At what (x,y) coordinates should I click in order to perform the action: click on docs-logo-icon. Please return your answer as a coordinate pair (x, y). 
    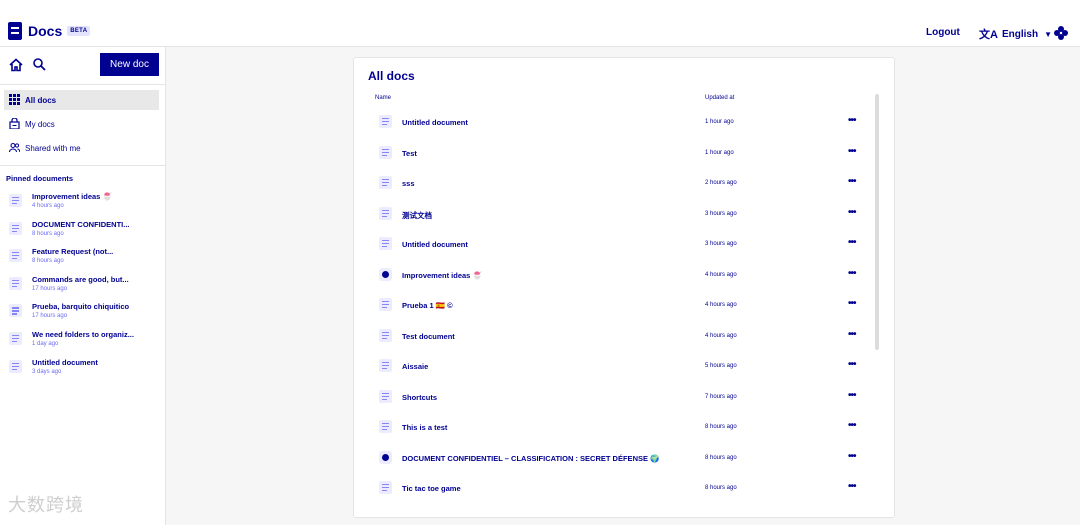
    Looking at the image, I should click on (15, 31).